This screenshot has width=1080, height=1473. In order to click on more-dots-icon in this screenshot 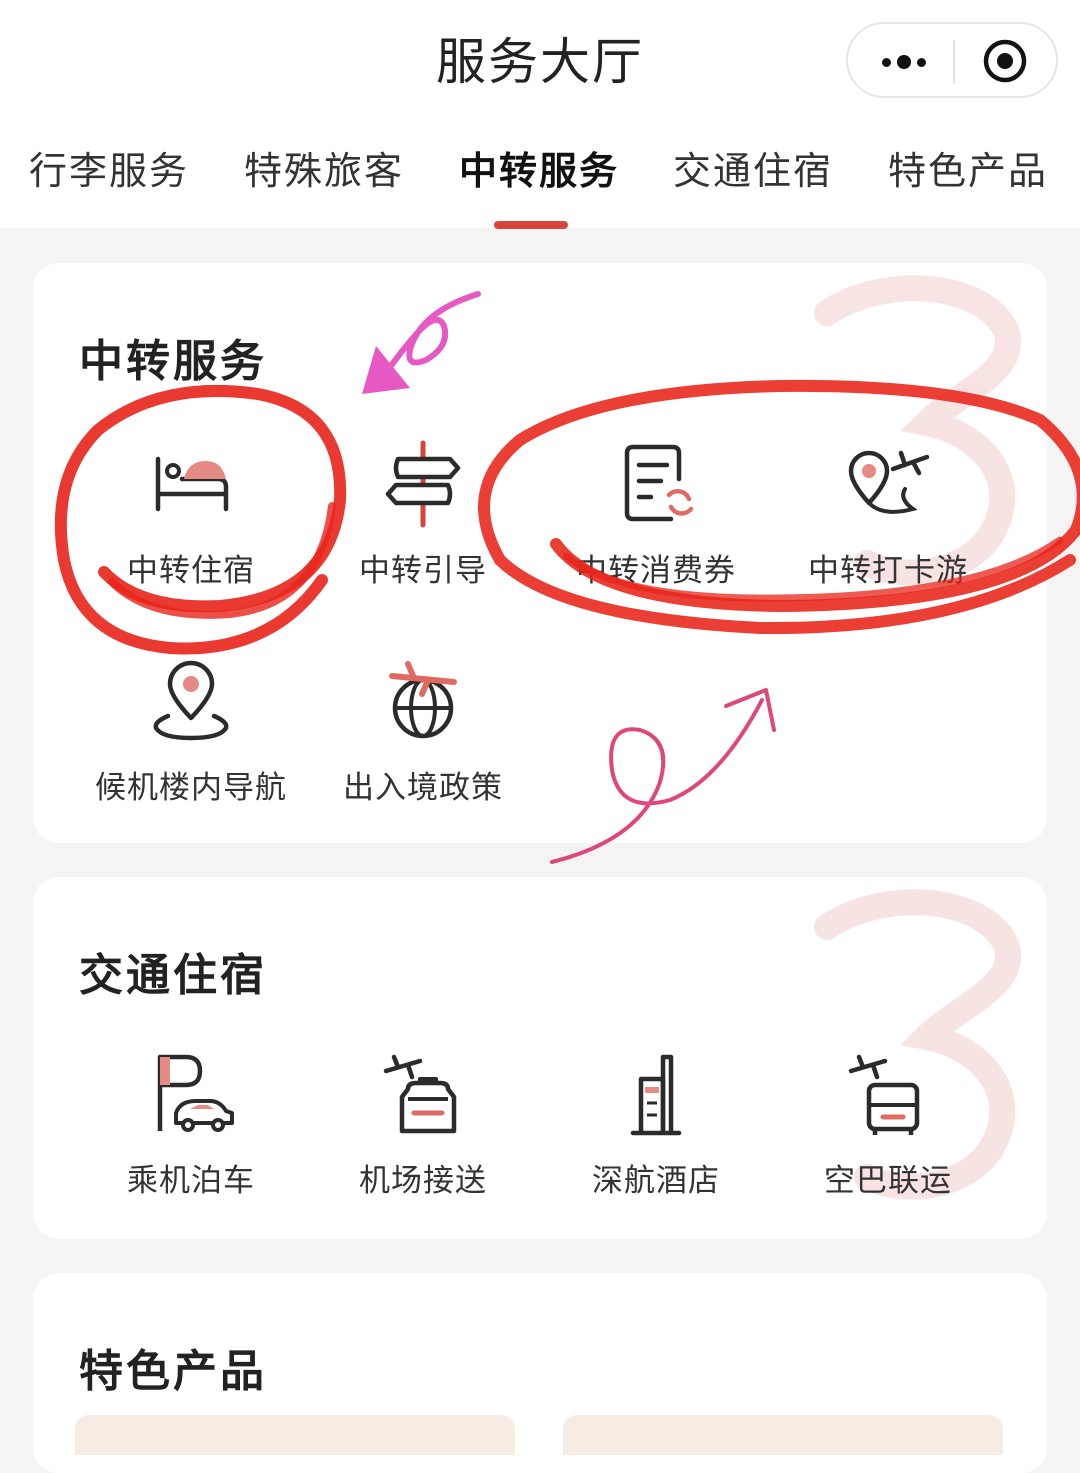, I will do `click(904, 62)`.